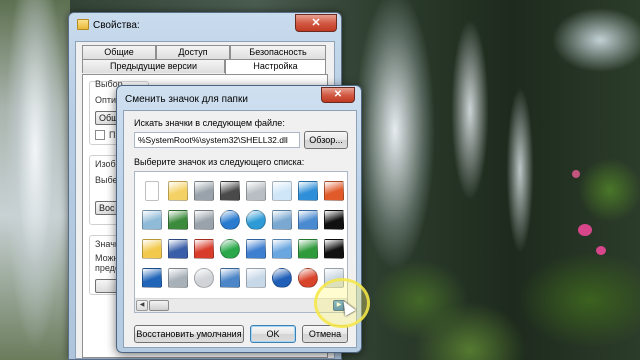 The height and width of the screenshot is (360, 640). What do you see at coordinates (278, 52) in the screenshot?
I see `tab-security: Безопасность` at bounding box center [278, 52].